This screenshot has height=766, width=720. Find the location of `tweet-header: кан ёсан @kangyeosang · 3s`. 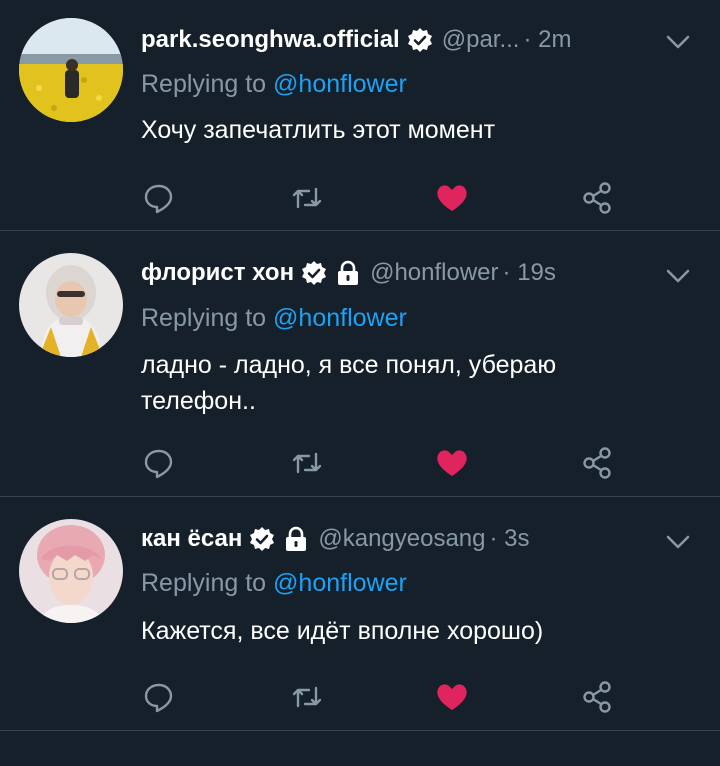

tweet-header: кан ёсан @kangyeosang · 3s is located at coordinates (430, 539).